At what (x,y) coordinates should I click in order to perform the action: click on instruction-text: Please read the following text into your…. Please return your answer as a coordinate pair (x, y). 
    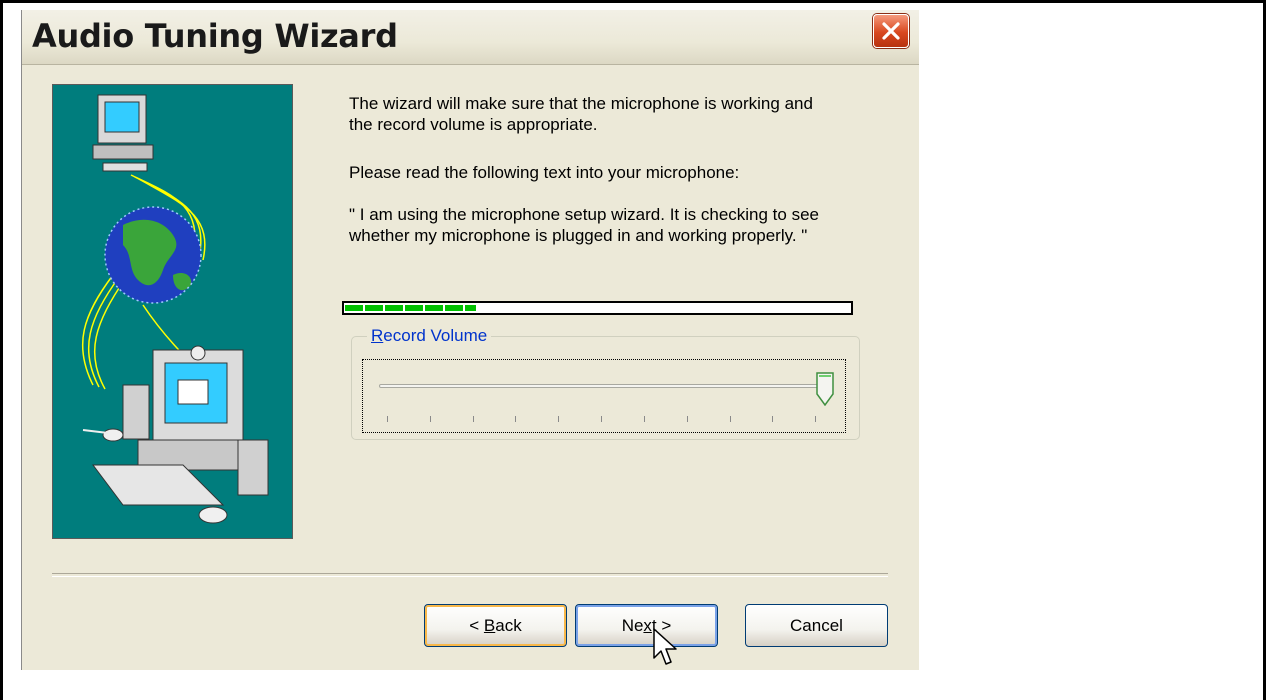
    Looking at the image, I should click on (544, 172).